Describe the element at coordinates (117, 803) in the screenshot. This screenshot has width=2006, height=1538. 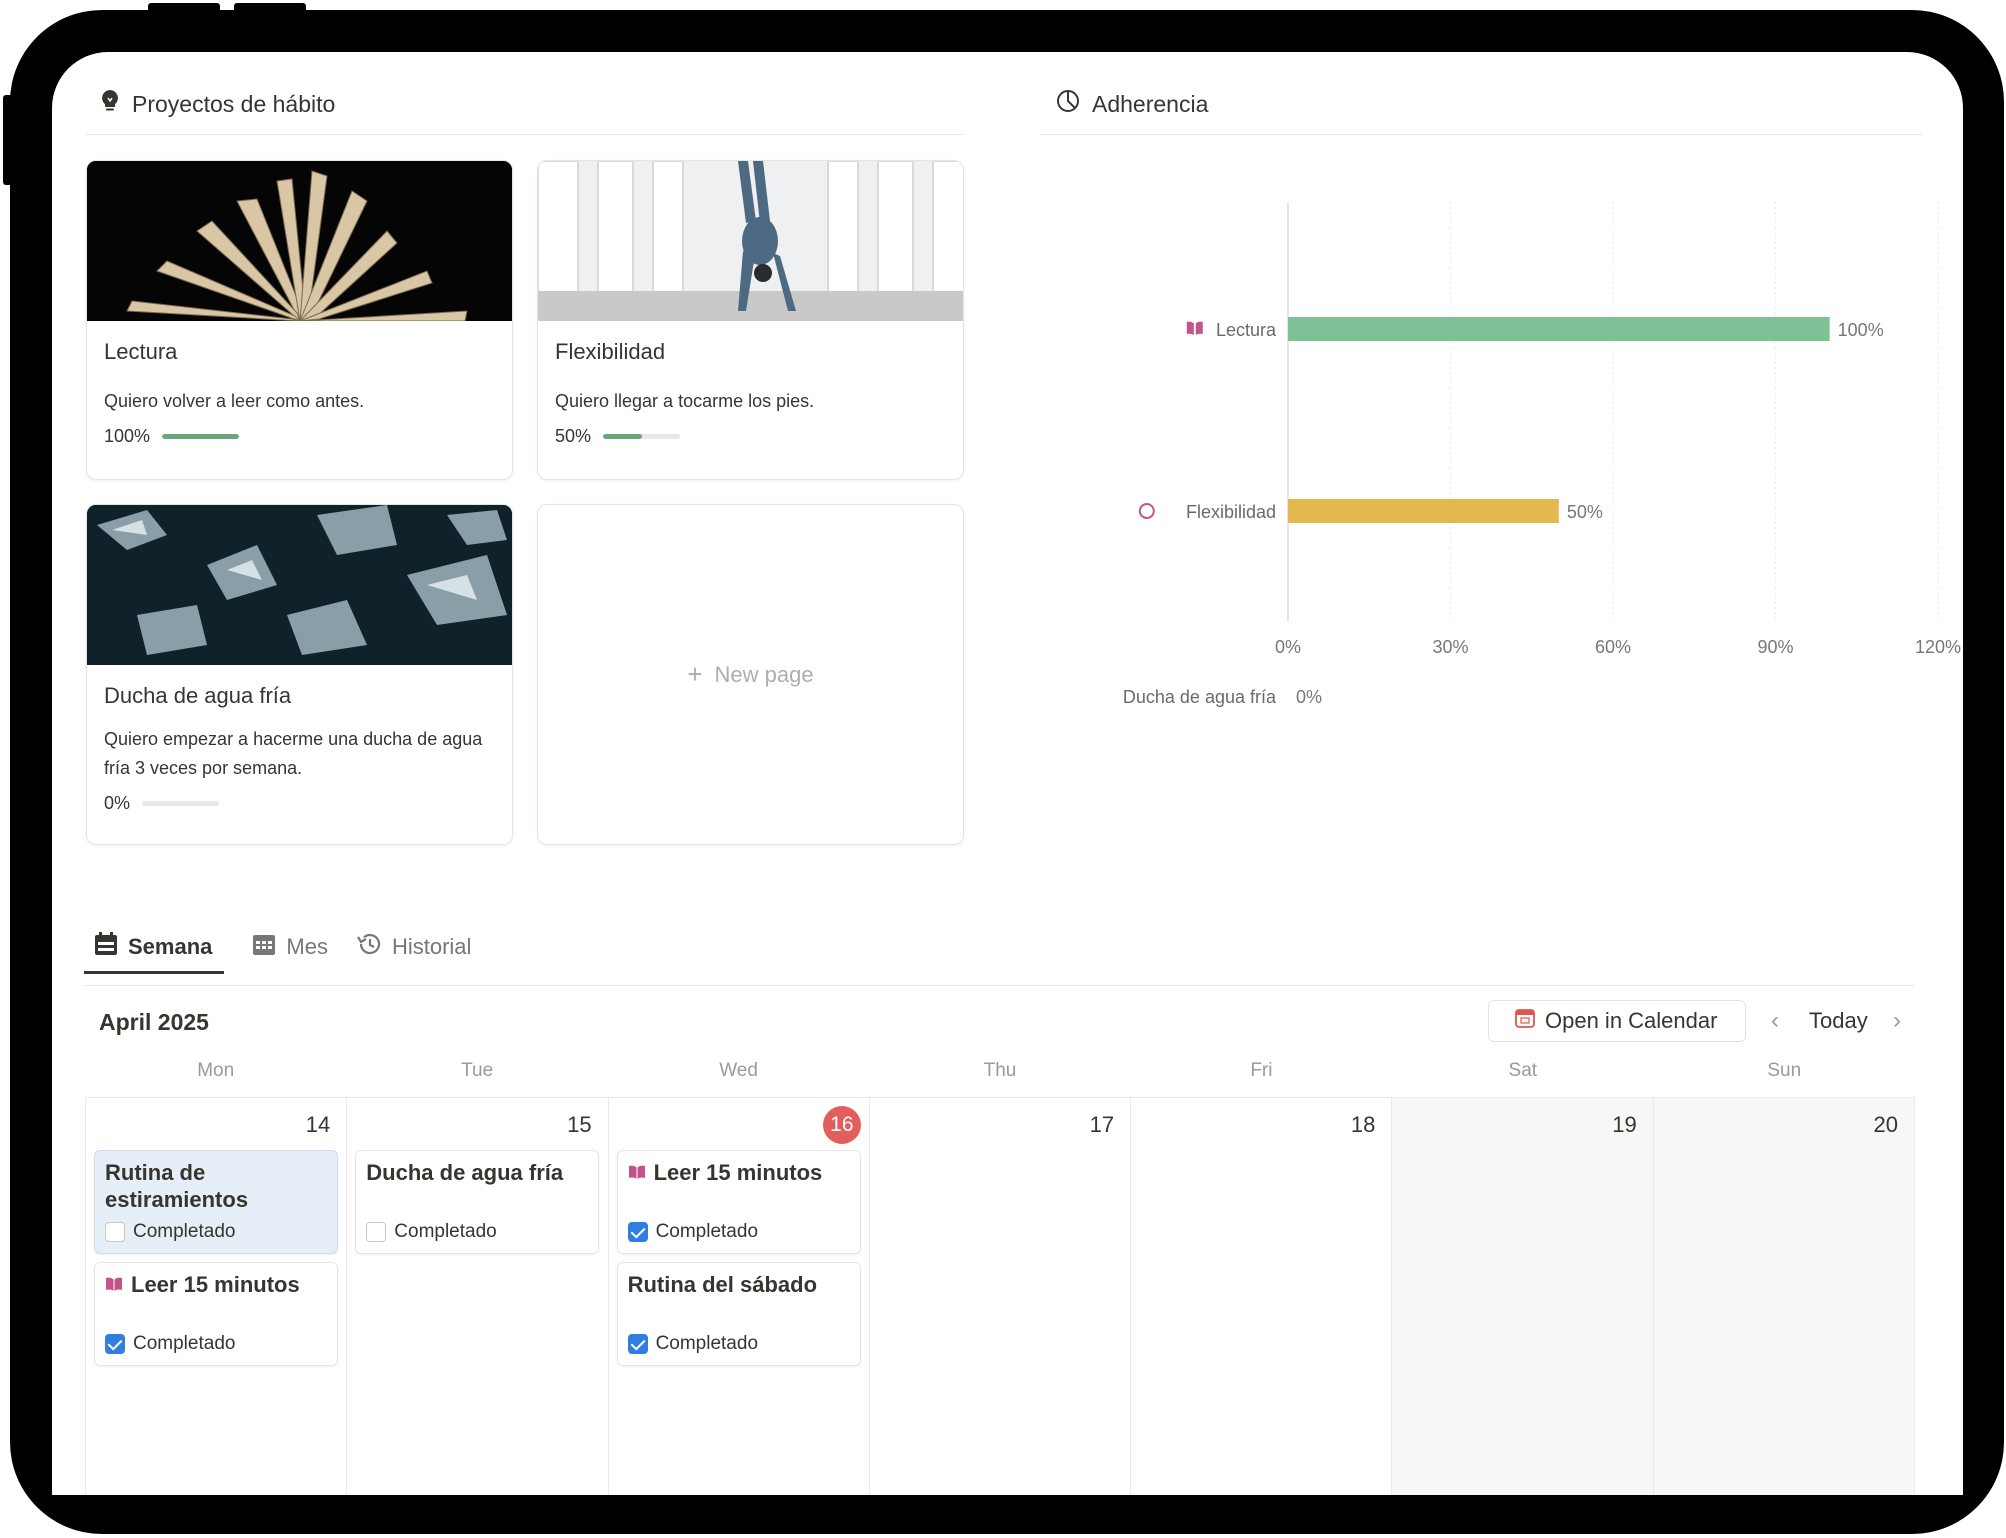
I see `progress-label: 0%` at that location.